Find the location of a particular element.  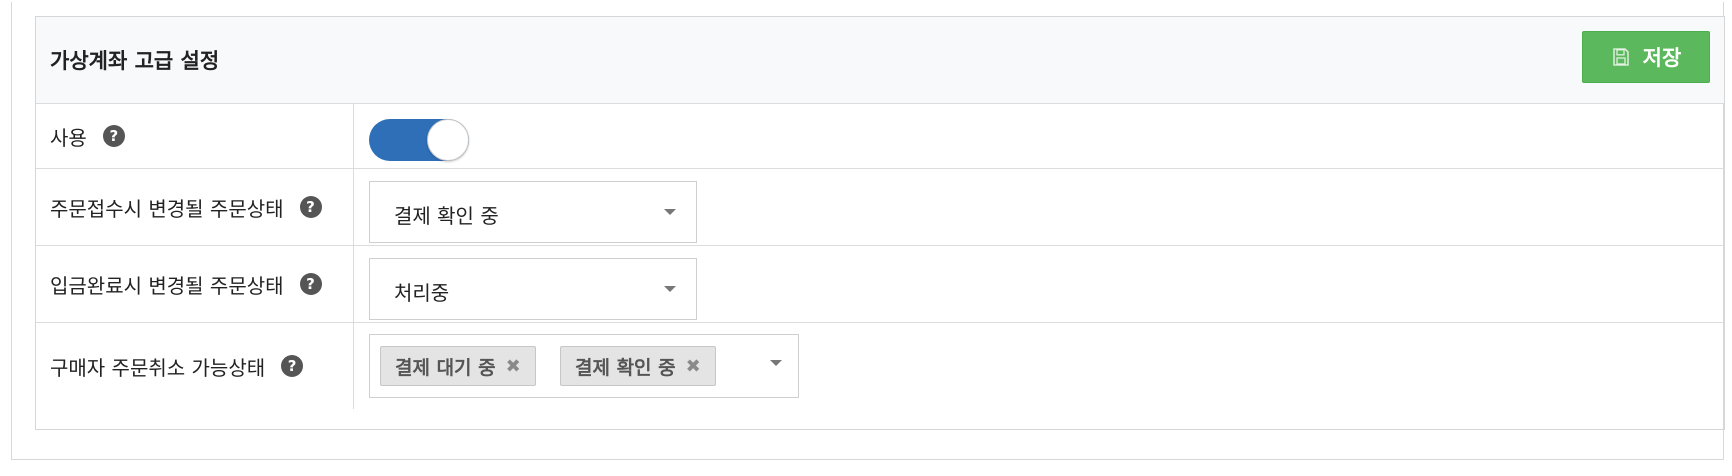

deposit-complete-label: 입금완료시 변경될 주문상태 is located at coordinates (167, 285).